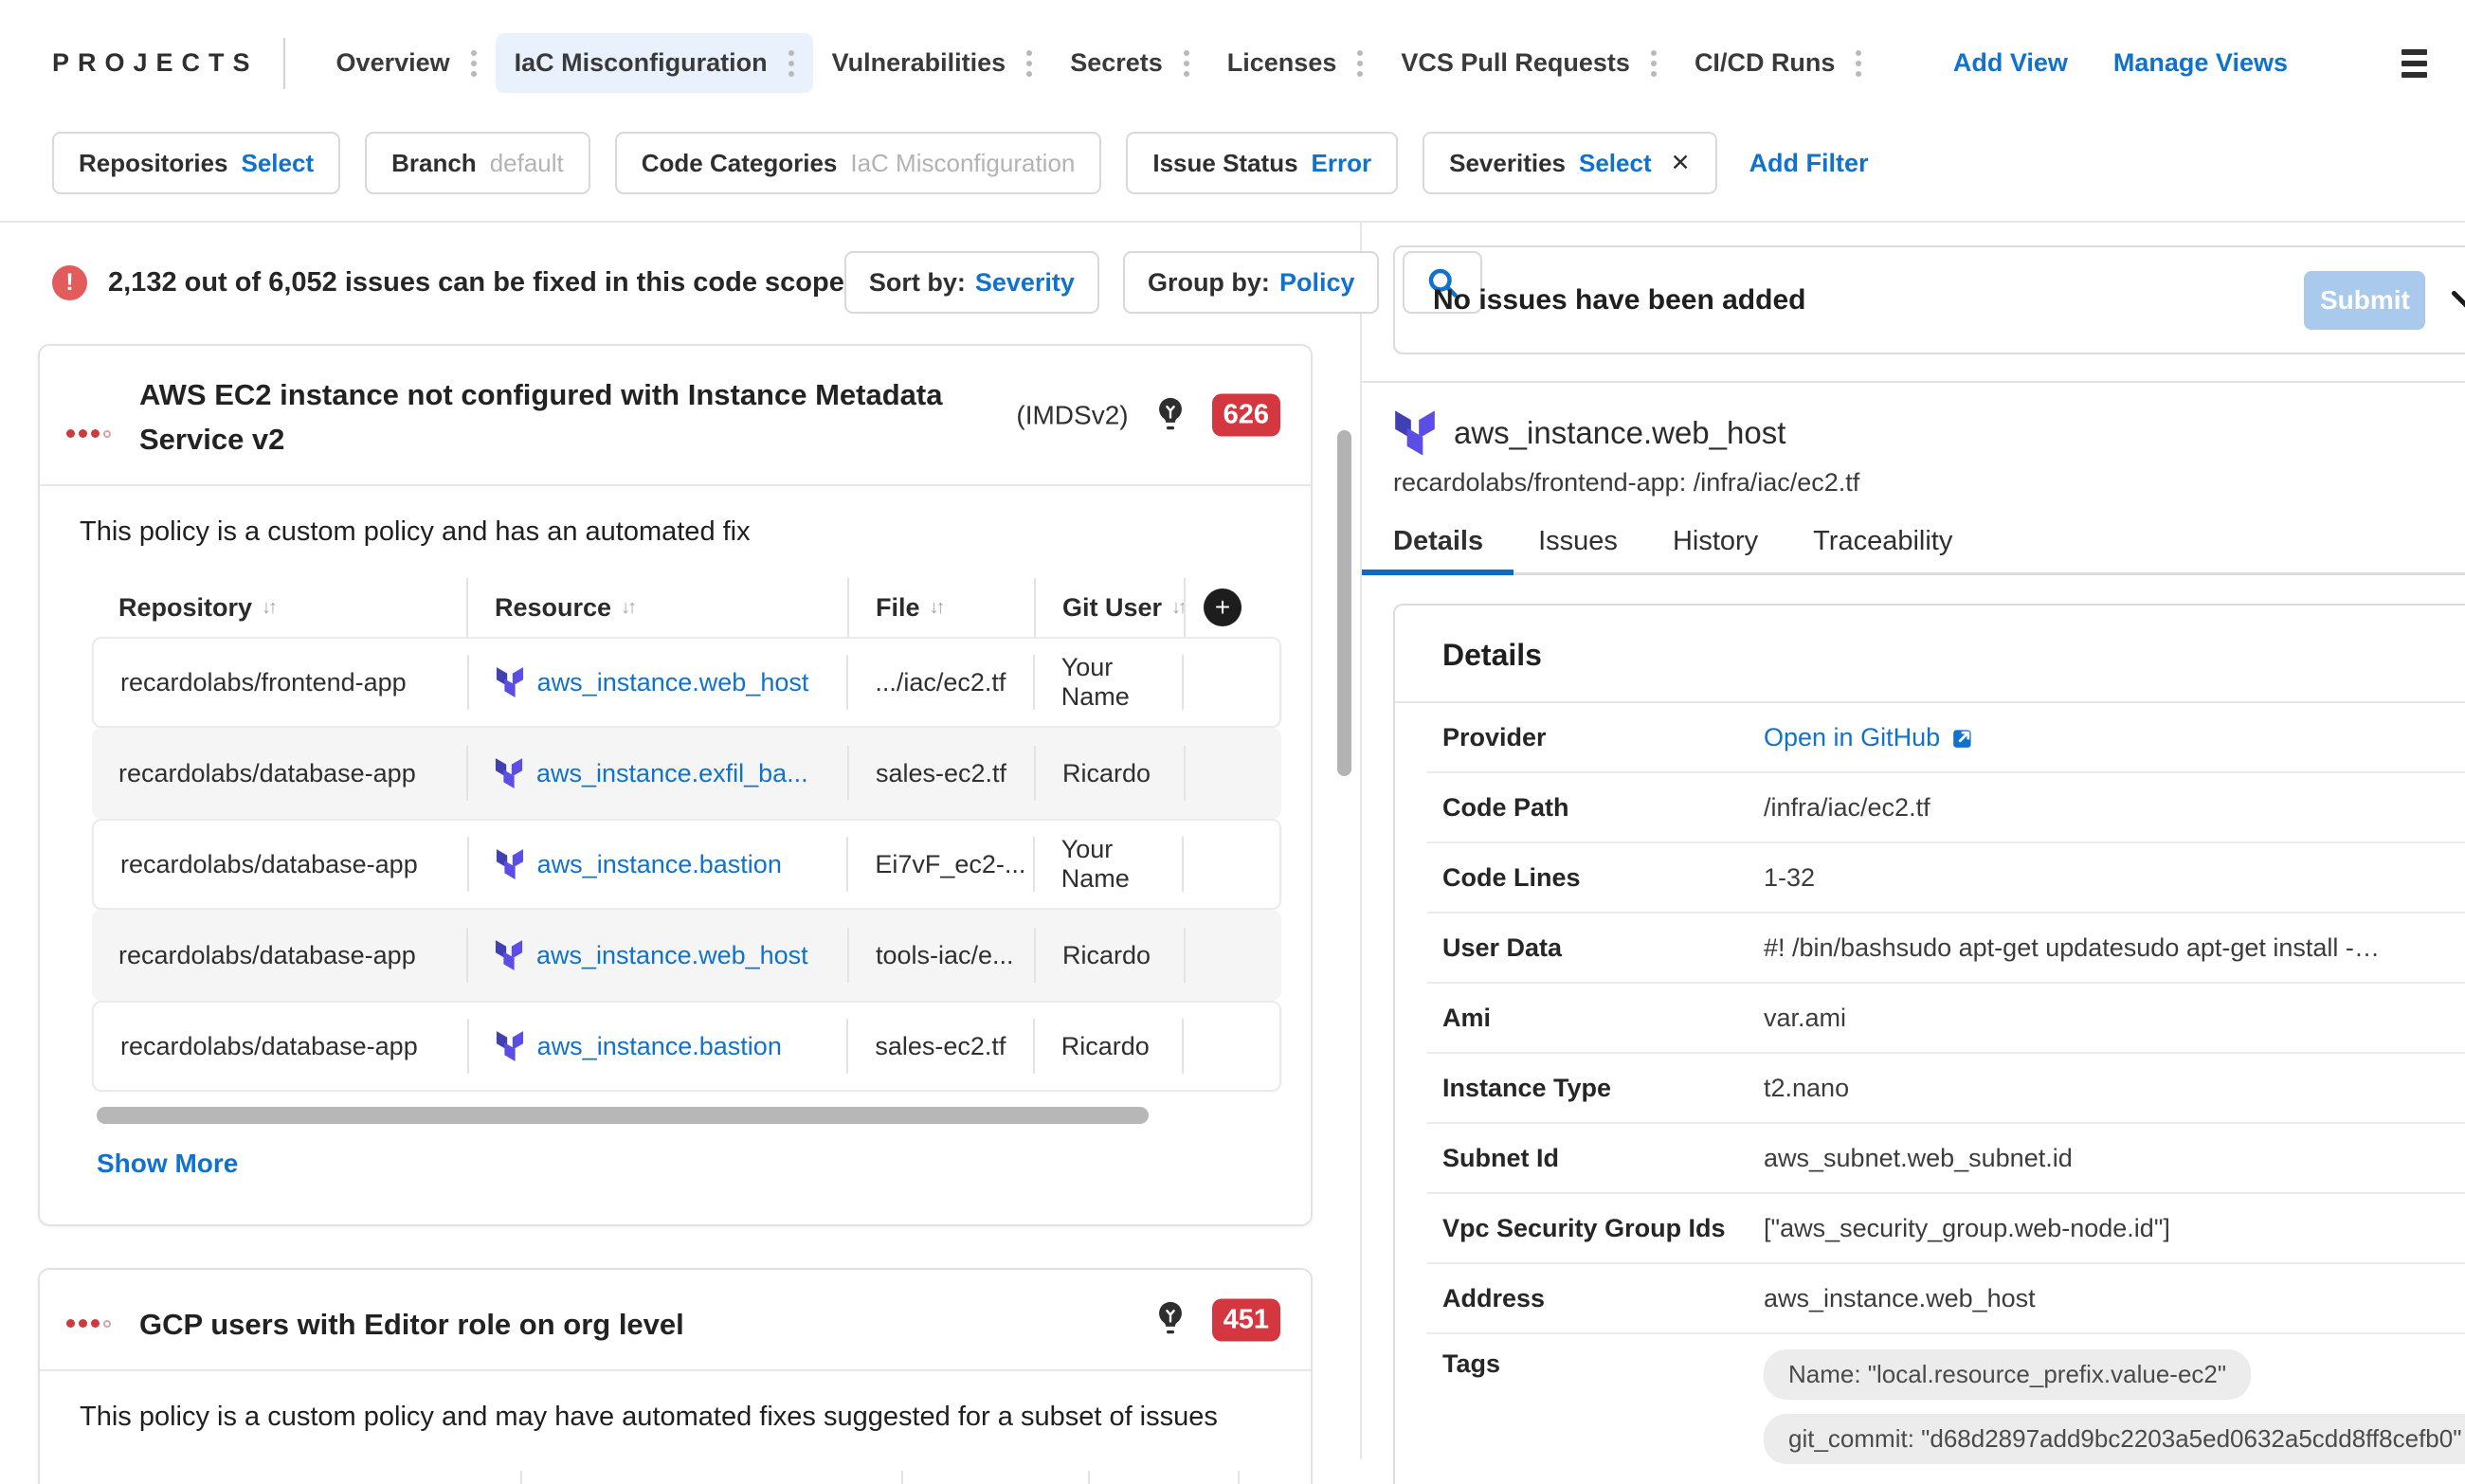 This screenshot has width=2465, height=1484. What do you see at coordinates (971, 282) in the screenshot?
I see `sort-by-button: Sort by: Severity` at bounding box center [971, 282].